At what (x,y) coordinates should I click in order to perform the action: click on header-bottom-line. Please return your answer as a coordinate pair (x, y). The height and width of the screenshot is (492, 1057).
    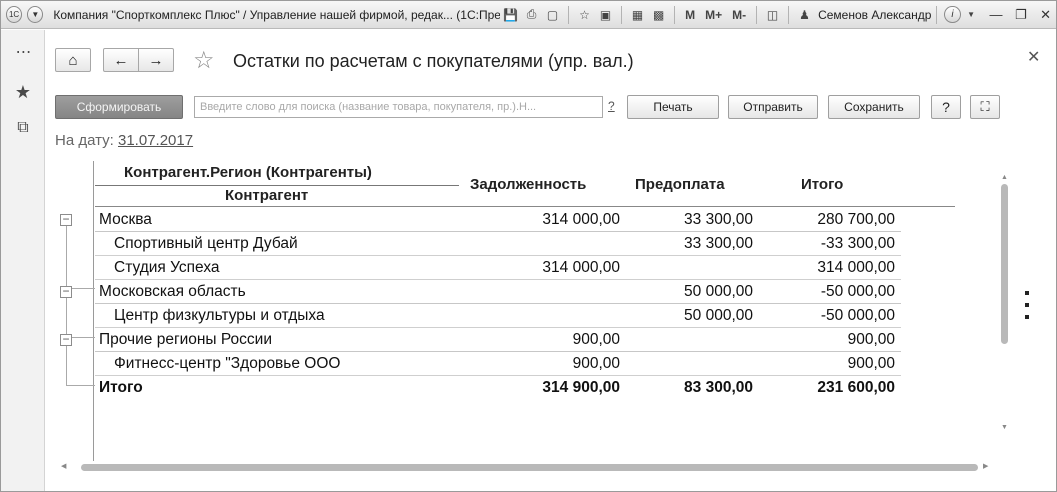
    Looking at the image, I should click on (525, 206).